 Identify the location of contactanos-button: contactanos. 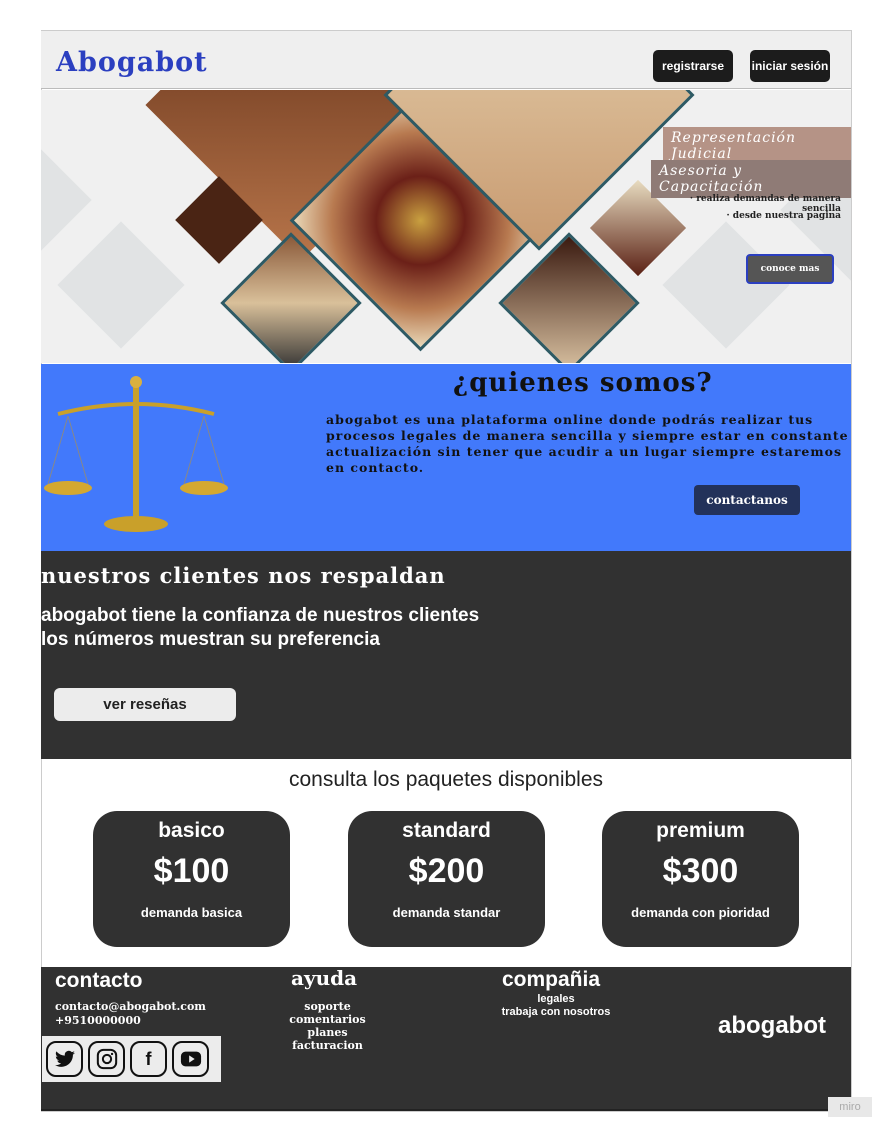
(747, 500).